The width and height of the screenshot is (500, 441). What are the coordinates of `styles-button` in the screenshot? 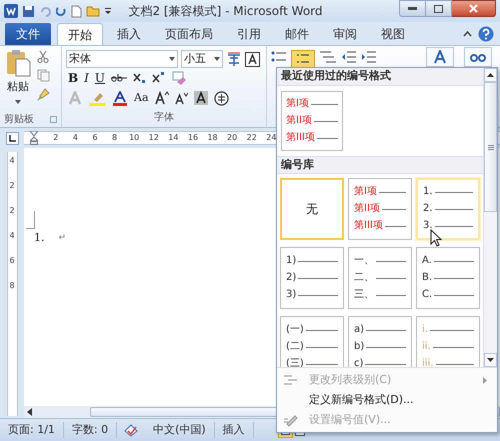 It's located at (440, 57).